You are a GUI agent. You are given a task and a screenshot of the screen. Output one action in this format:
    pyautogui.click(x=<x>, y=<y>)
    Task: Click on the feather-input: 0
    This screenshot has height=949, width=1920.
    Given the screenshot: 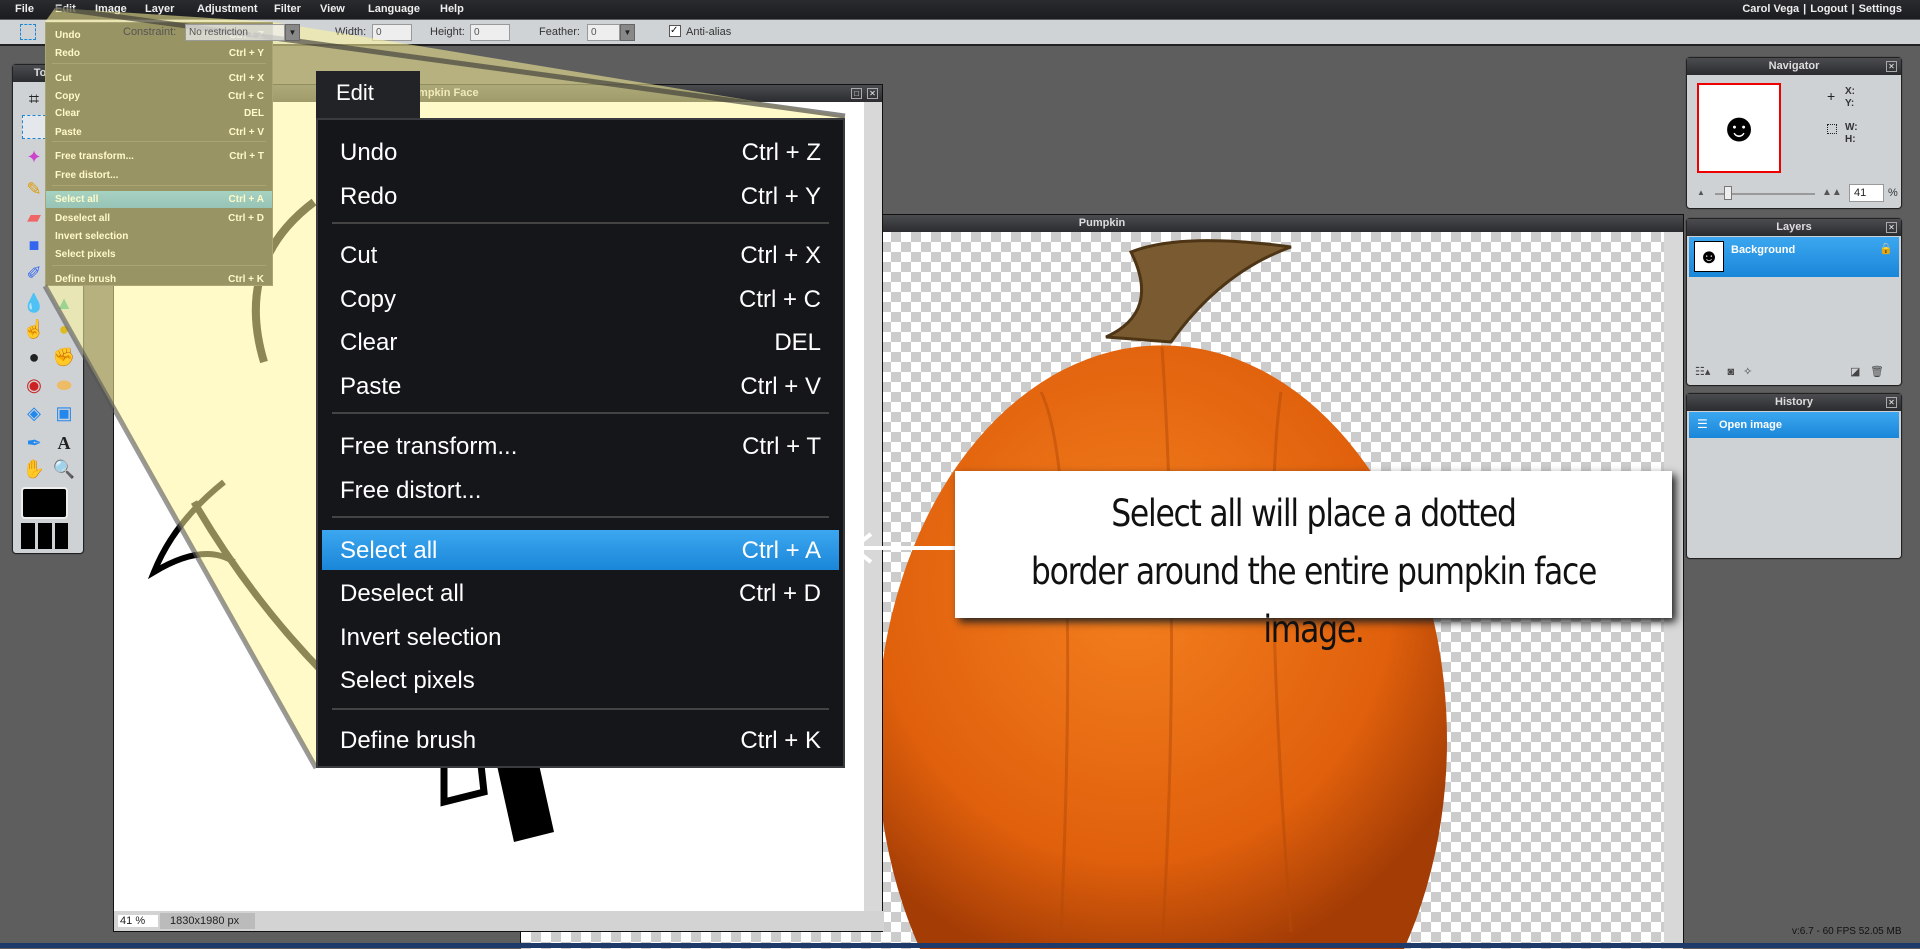 What is the action you would take?
    pyautogui.click(x=603, y=32)
    